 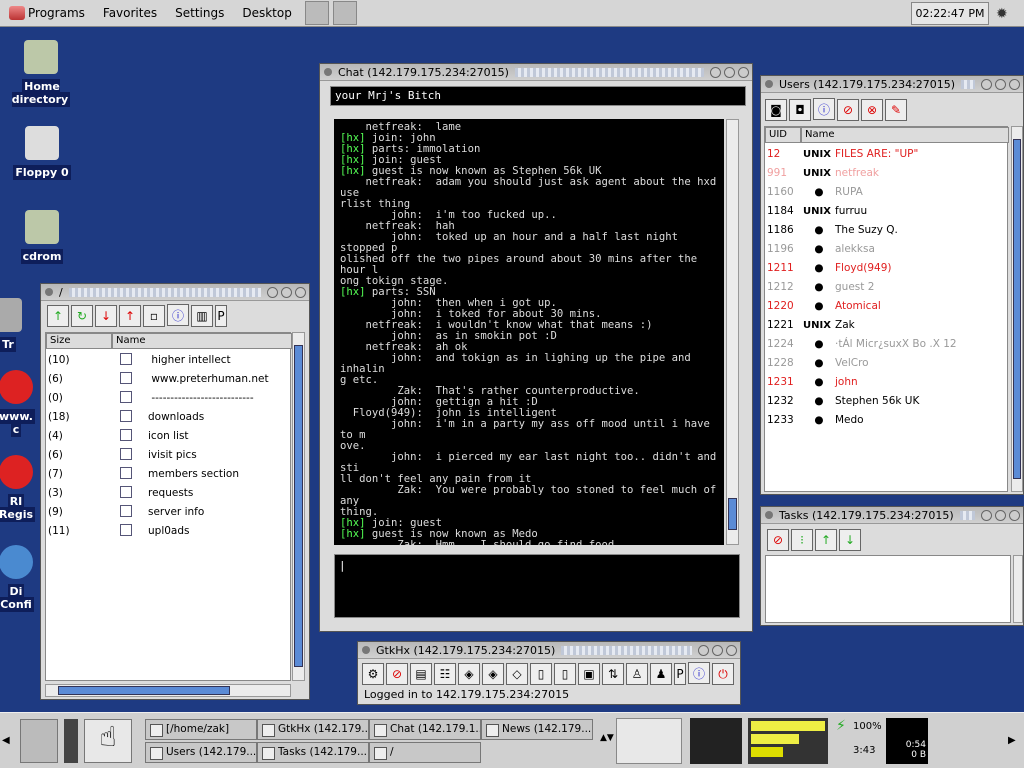 I want to click on column-uid: UID, so click(x=783, y=135).